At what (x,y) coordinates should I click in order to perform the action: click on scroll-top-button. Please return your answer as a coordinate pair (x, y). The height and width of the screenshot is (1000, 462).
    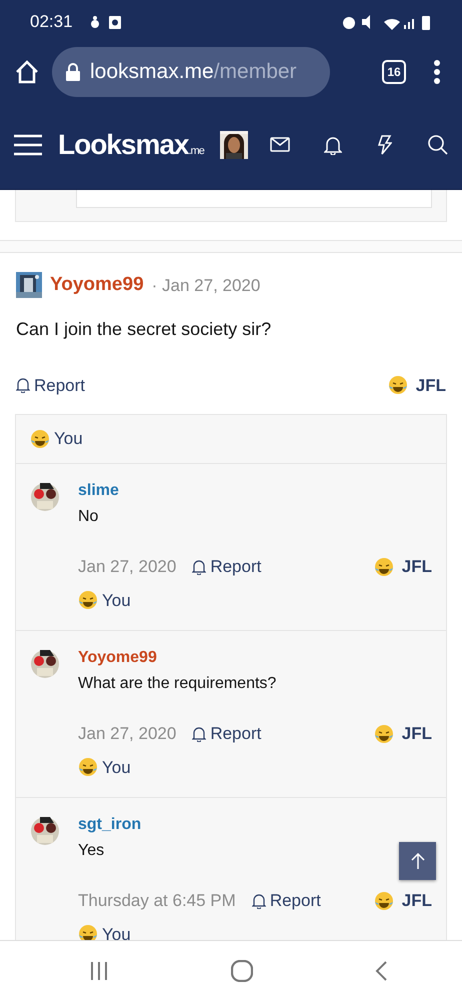
    Looking at the image, I should click on (417, 861).